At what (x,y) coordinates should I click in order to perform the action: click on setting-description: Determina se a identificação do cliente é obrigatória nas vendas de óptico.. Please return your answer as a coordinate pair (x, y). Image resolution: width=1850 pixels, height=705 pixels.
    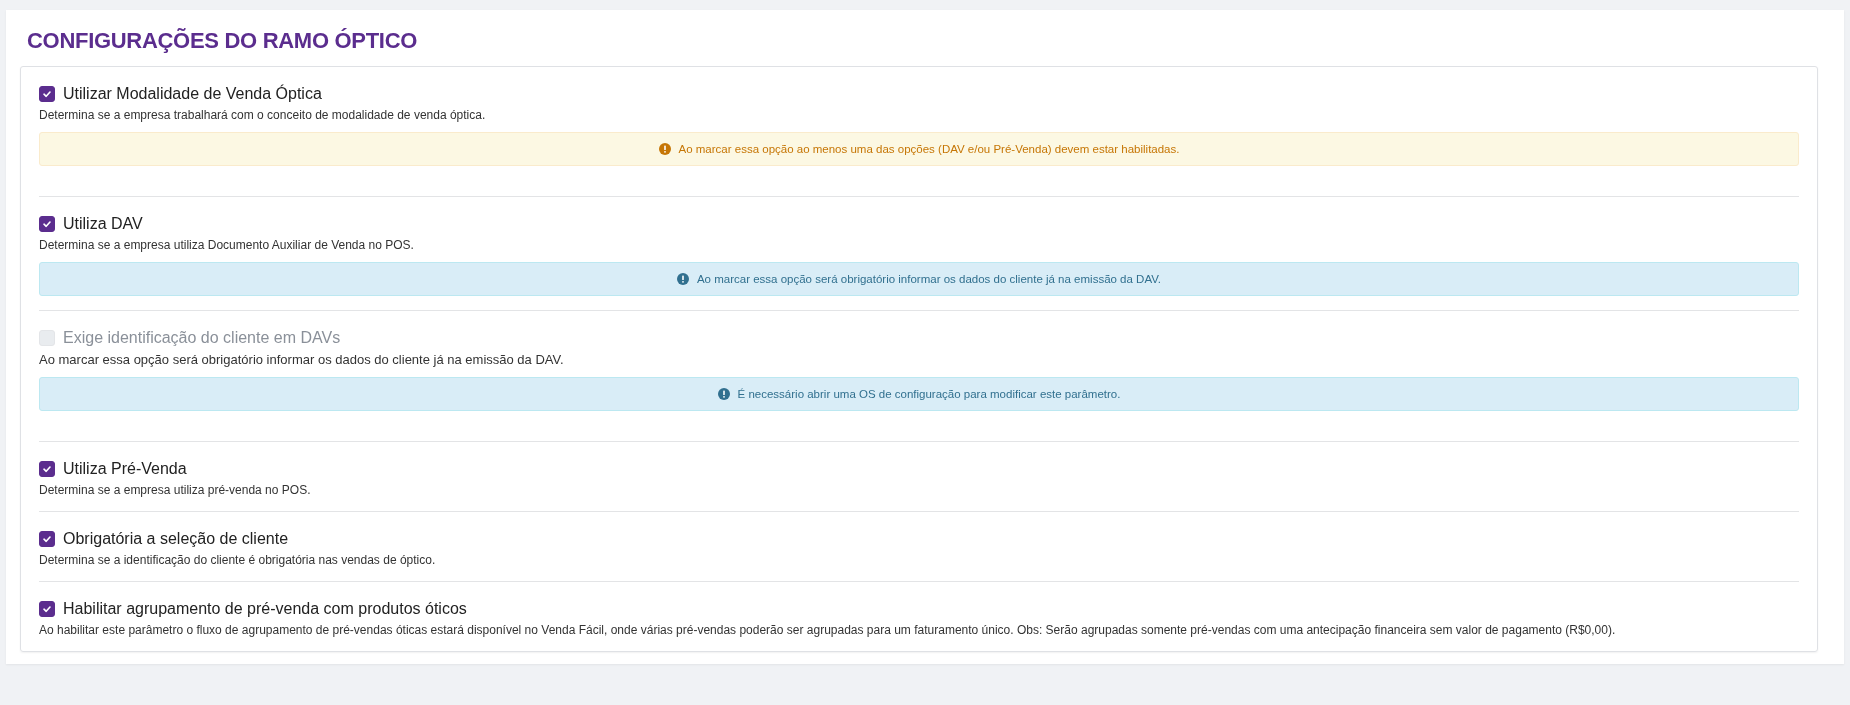
    Looking at the image, I should click on (238, 560).